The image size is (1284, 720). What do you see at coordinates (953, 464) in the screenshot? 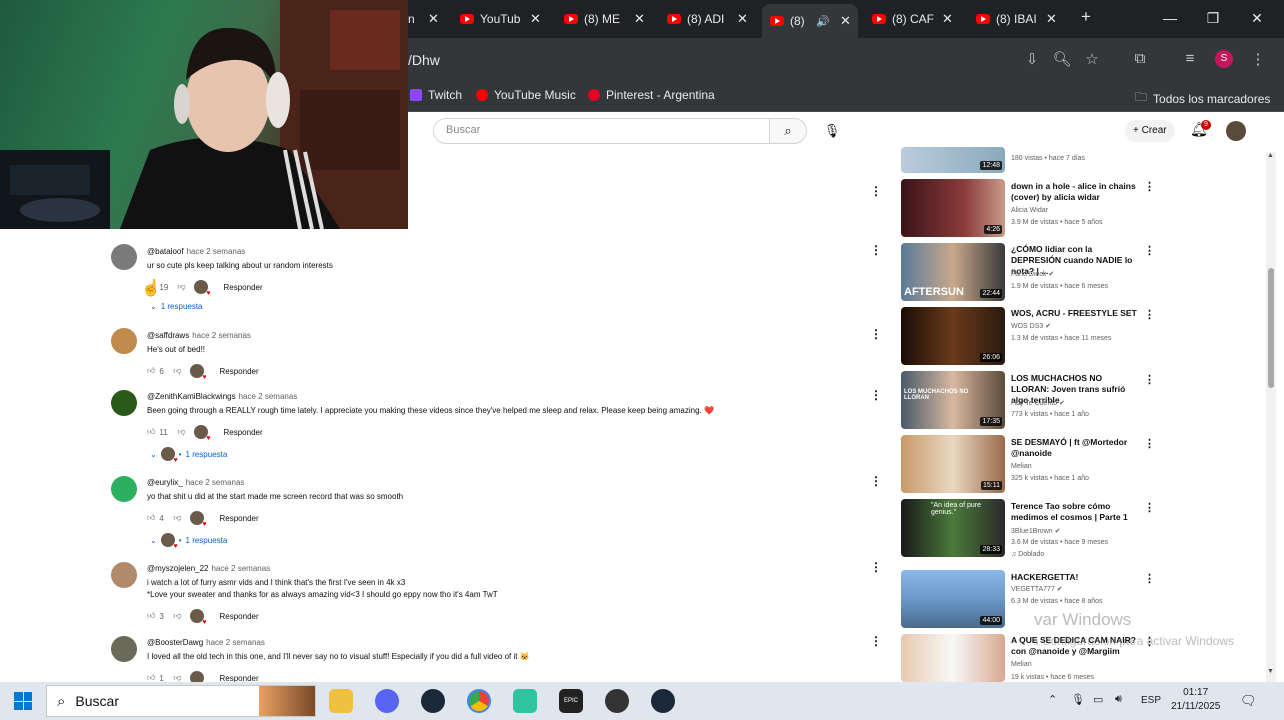
I see `video-thumbnail: 15:11` at bounding box center [953, 464].